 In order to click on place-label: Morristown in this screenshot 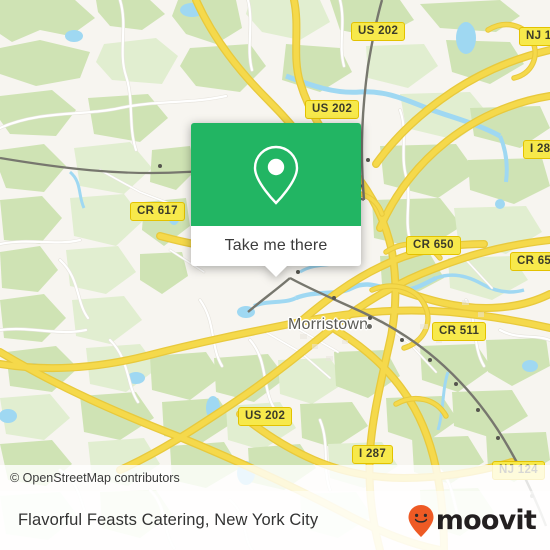, I will do `click(328, 324)`.